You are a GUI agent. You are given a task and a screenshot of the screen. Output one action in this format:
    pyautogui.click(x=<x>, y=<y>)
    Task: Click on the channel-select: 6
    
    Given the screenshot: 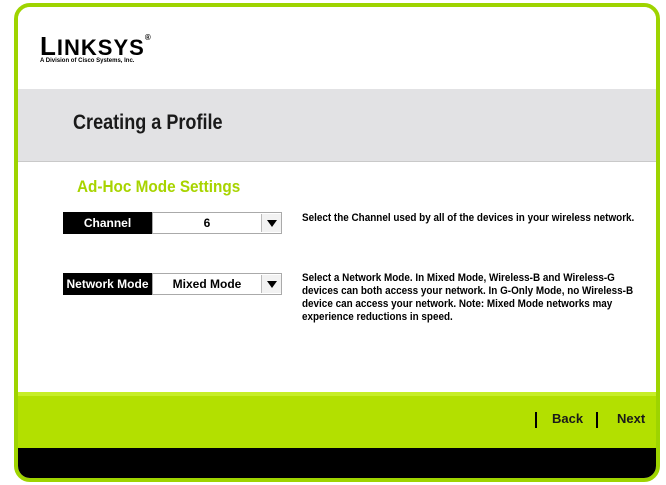 What is the action you would take?
    pyautogui.click(x=217, y=223)
    